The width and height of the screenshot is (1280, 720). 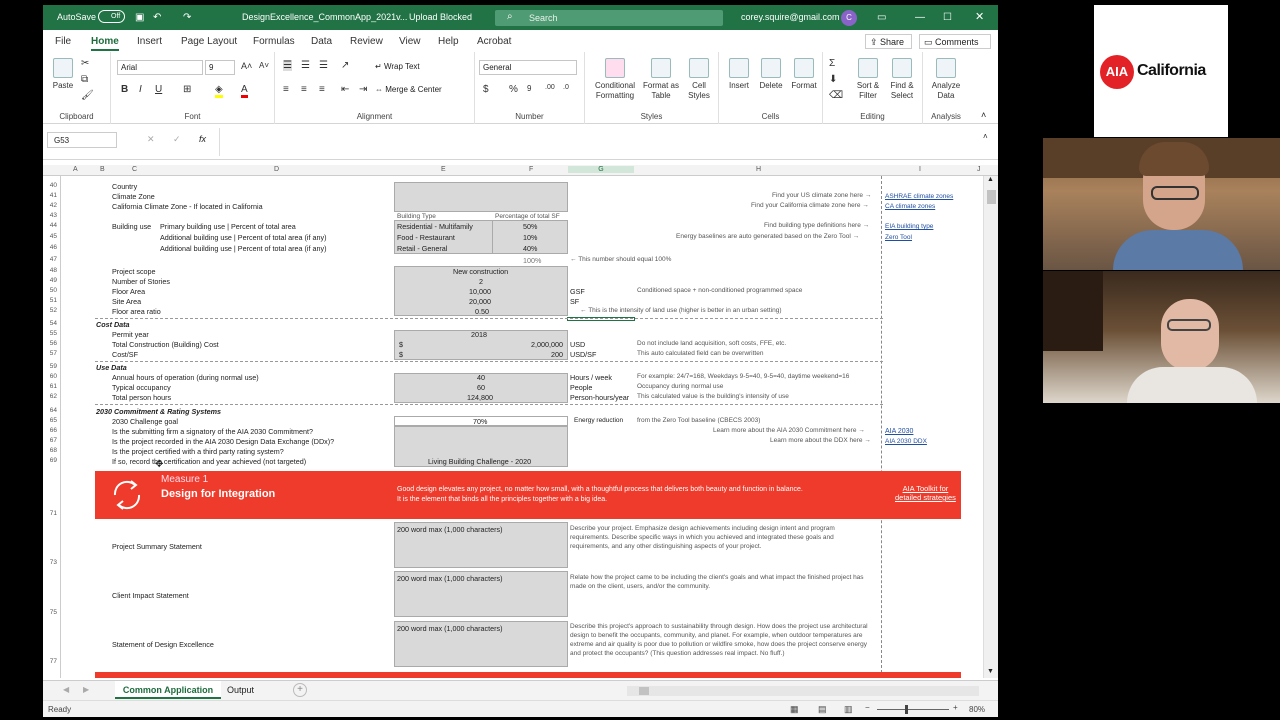 I want to click on cell-certification: Living Building Challenge - 2020, so click(x=479, y=461).